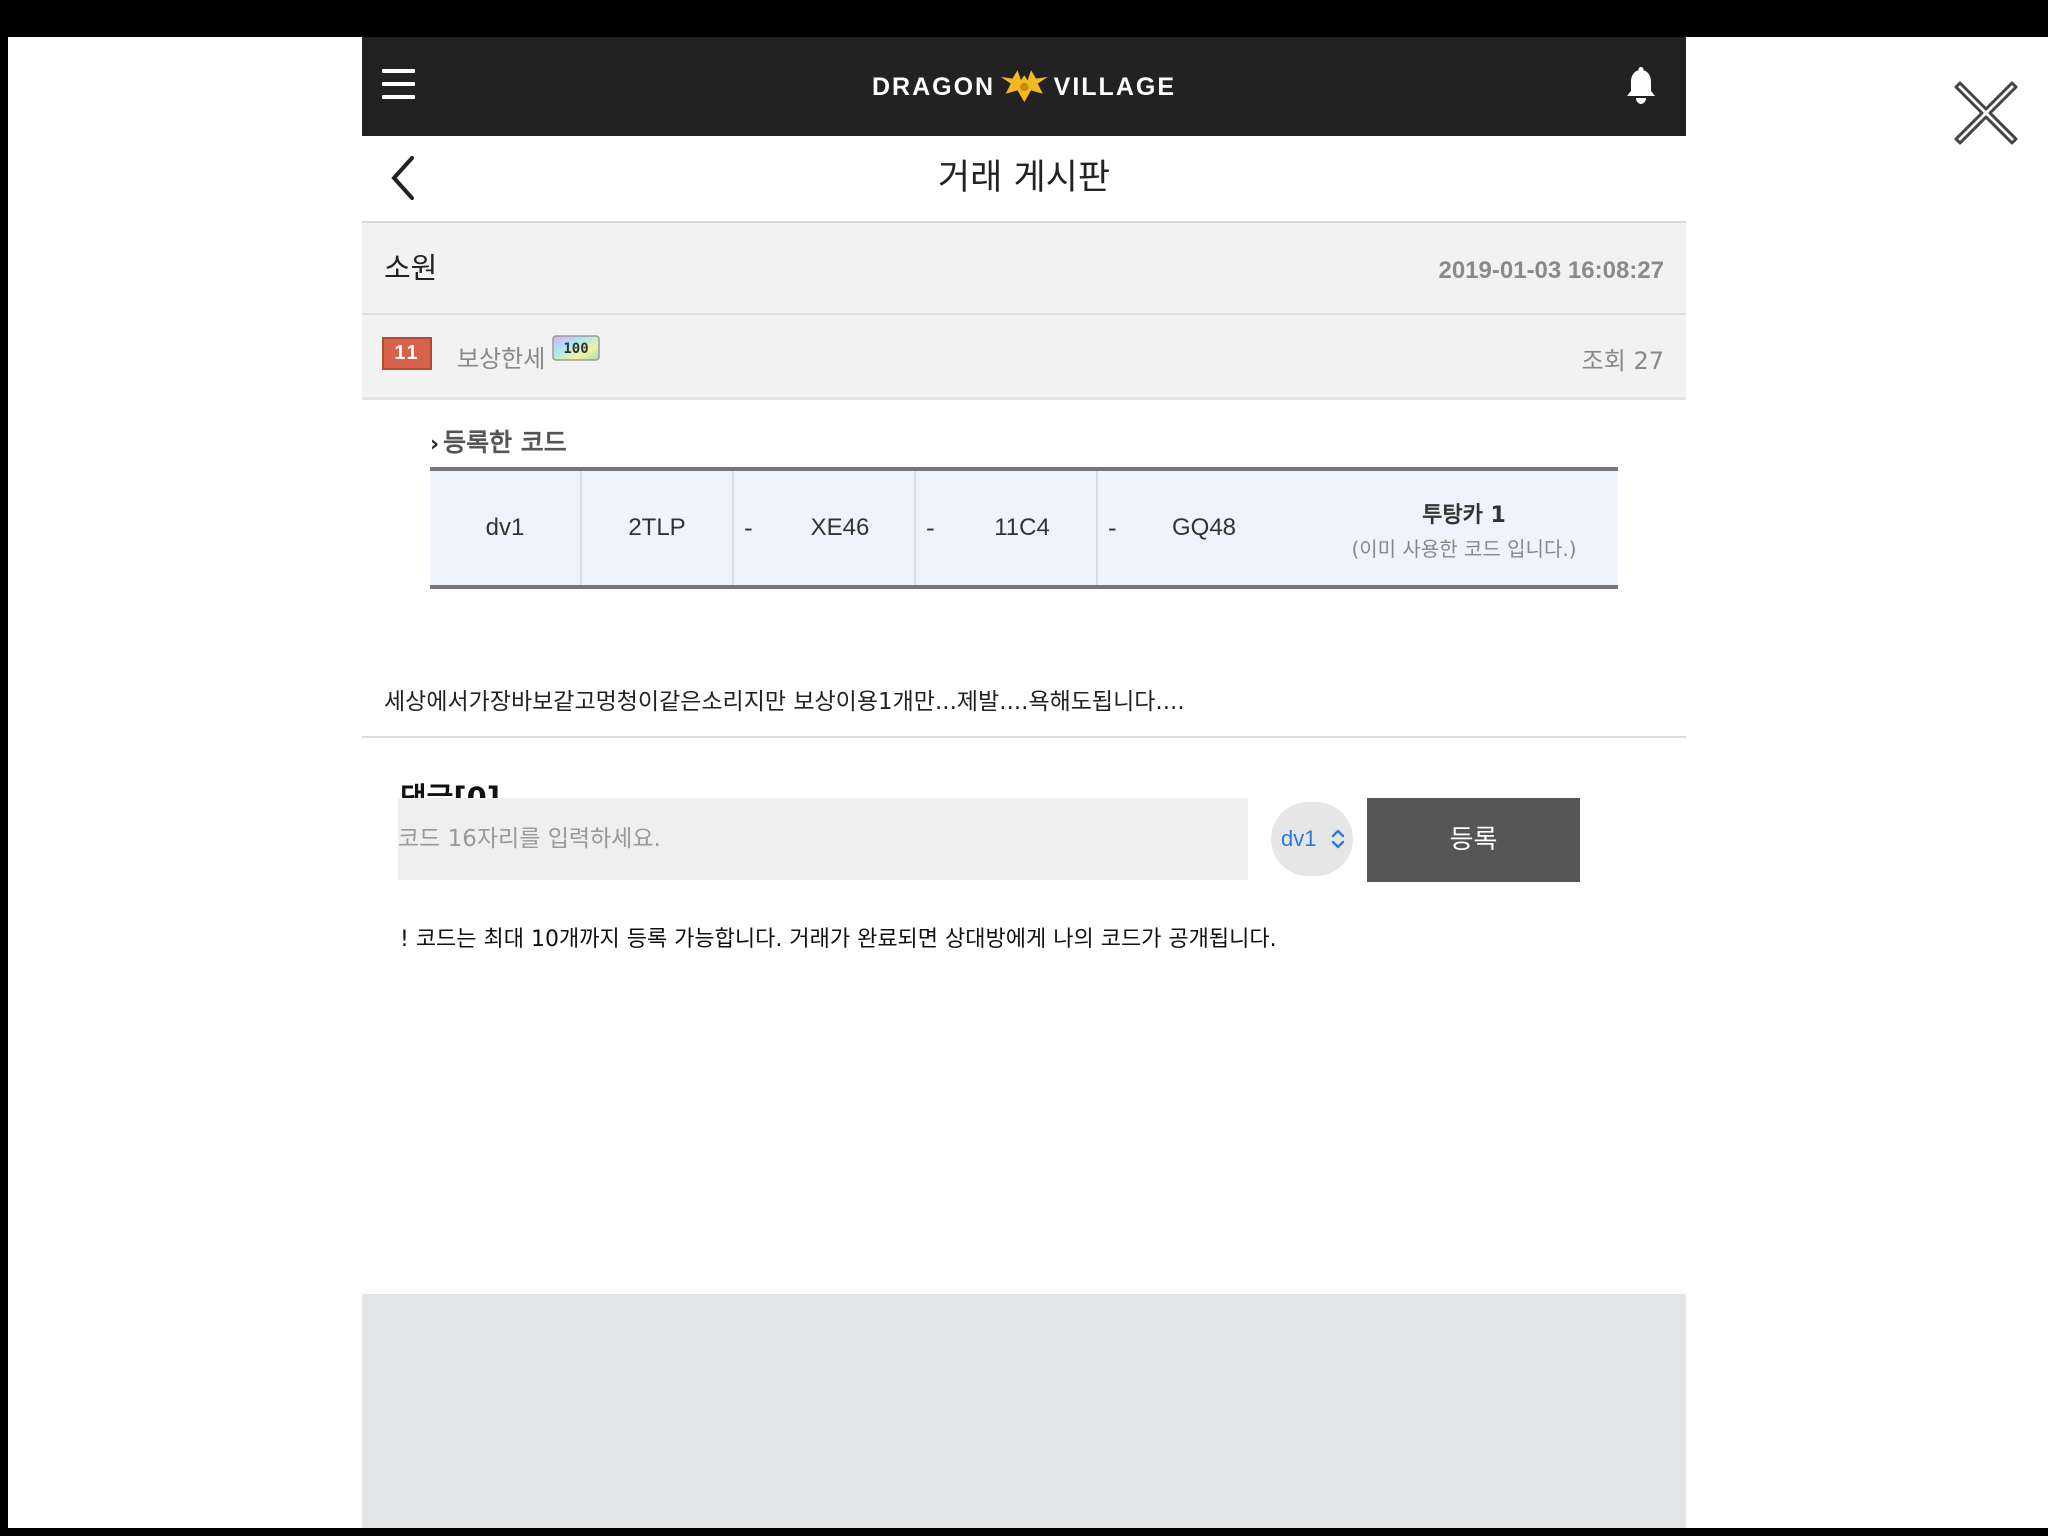 This screenshot has height=1536, width=2048. What do you see at coordinates (823, 839) in the screenshot?
I see `code-input` at bounding box center [823, 839].